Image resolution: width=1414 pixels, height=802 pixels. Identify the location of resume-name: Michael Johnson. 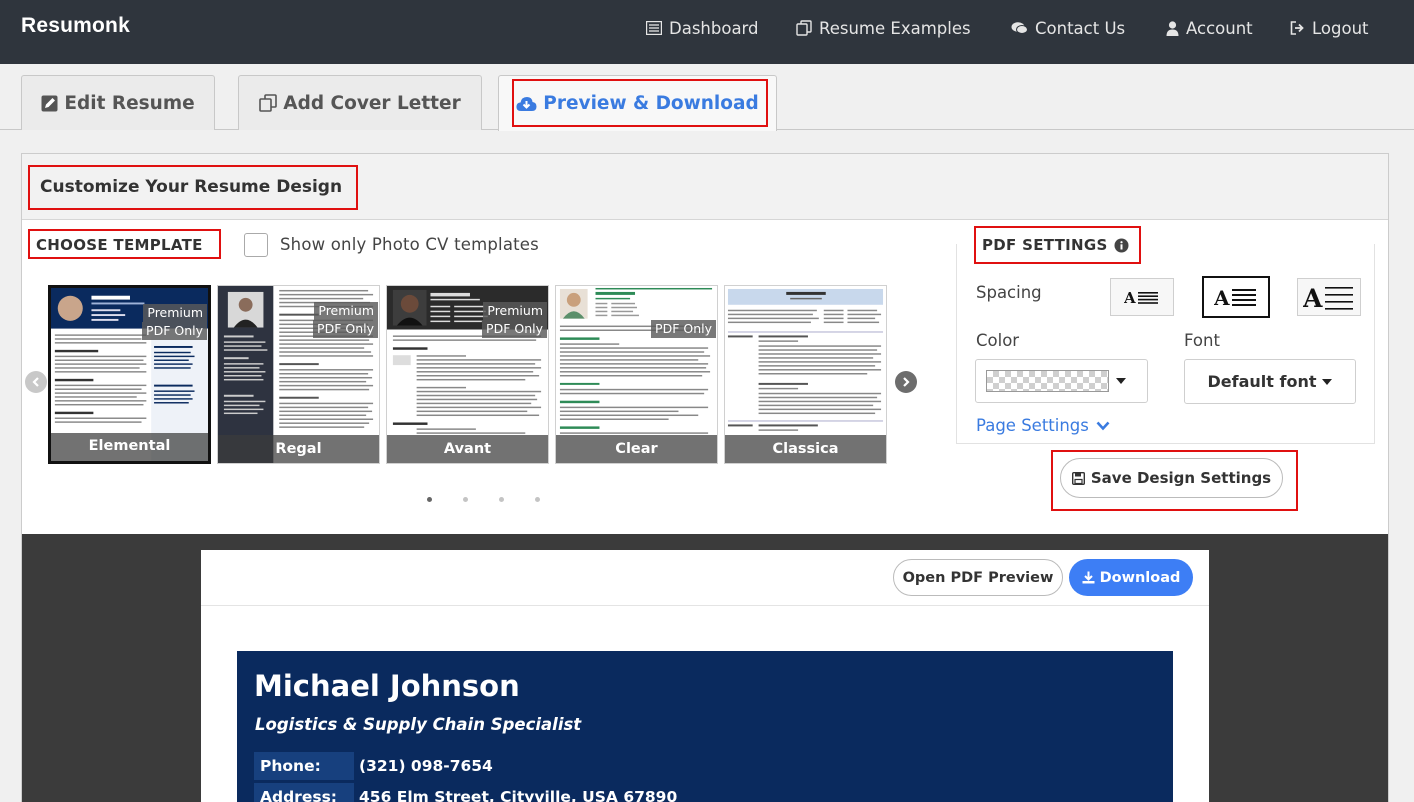
(387, 686).